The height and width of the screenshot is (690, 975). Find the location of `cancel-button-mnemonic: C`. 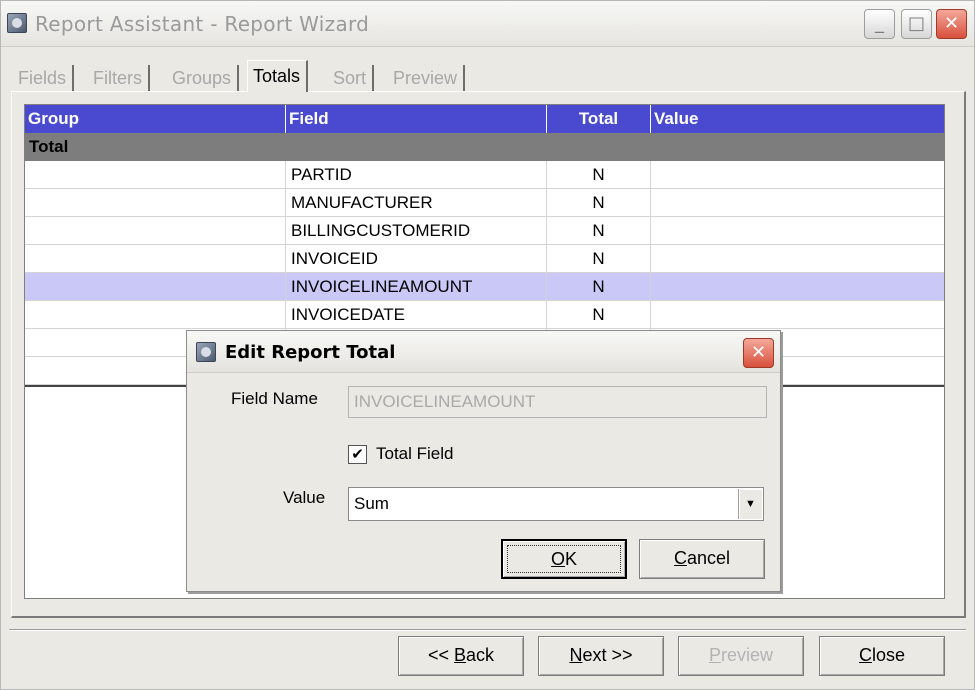

cancel-button-mnemonic: C is located at coordinates (680, 558).